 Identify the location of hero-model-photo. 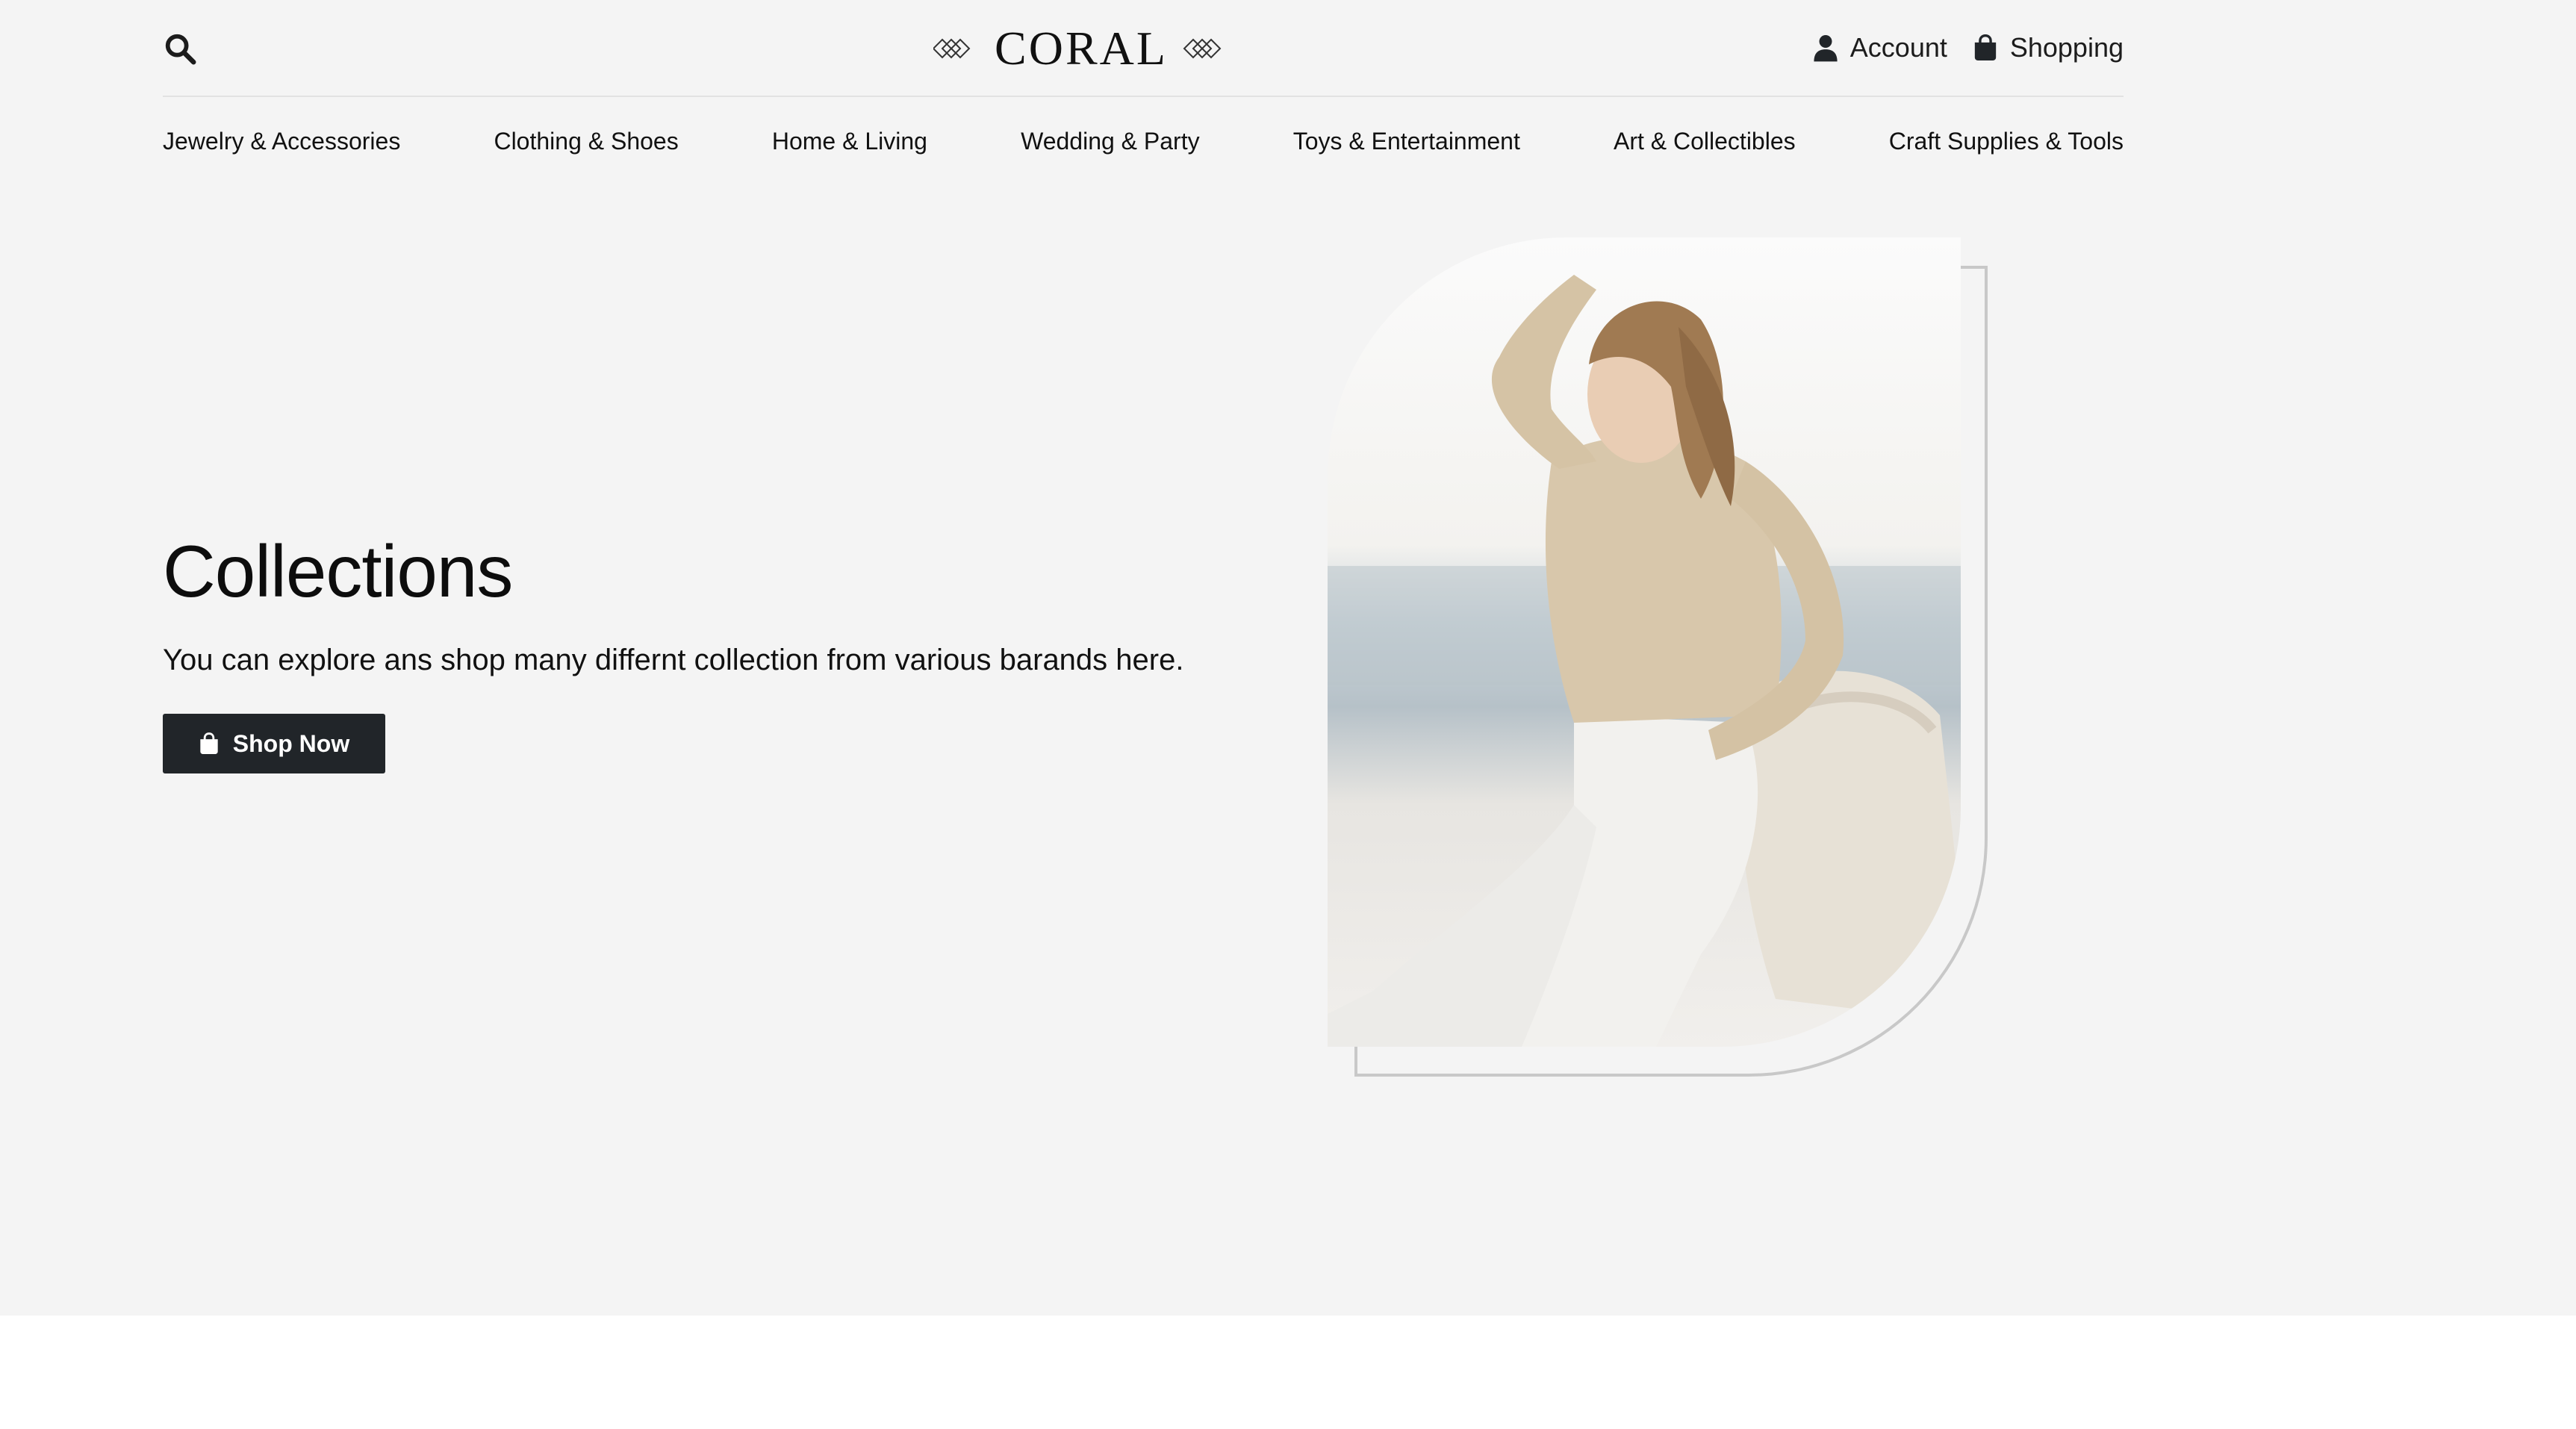
(1644, 642).